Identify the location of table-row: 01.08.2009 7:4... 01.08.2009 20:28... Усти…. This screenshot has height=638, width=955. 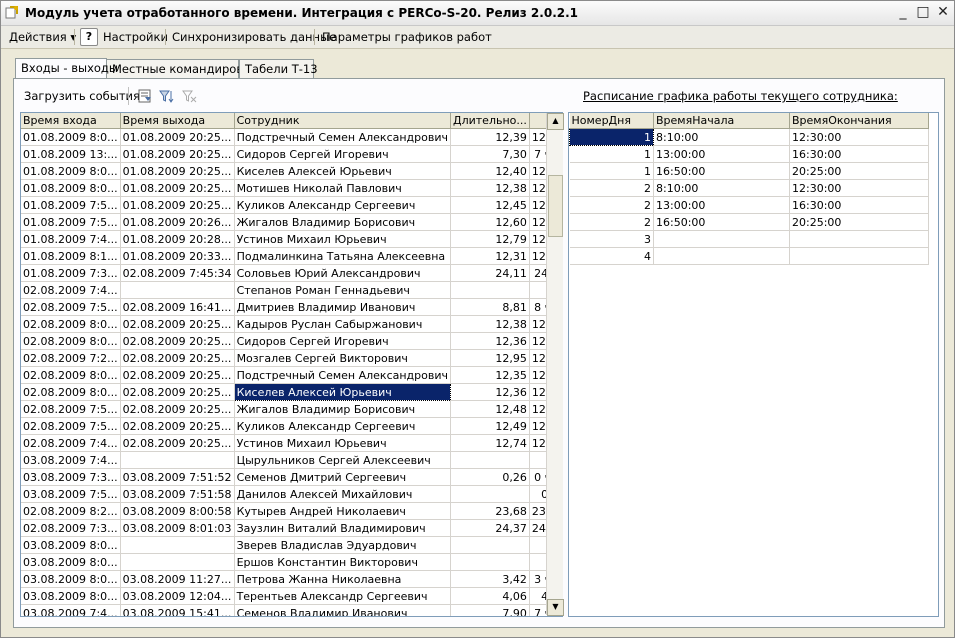
(291, 239).